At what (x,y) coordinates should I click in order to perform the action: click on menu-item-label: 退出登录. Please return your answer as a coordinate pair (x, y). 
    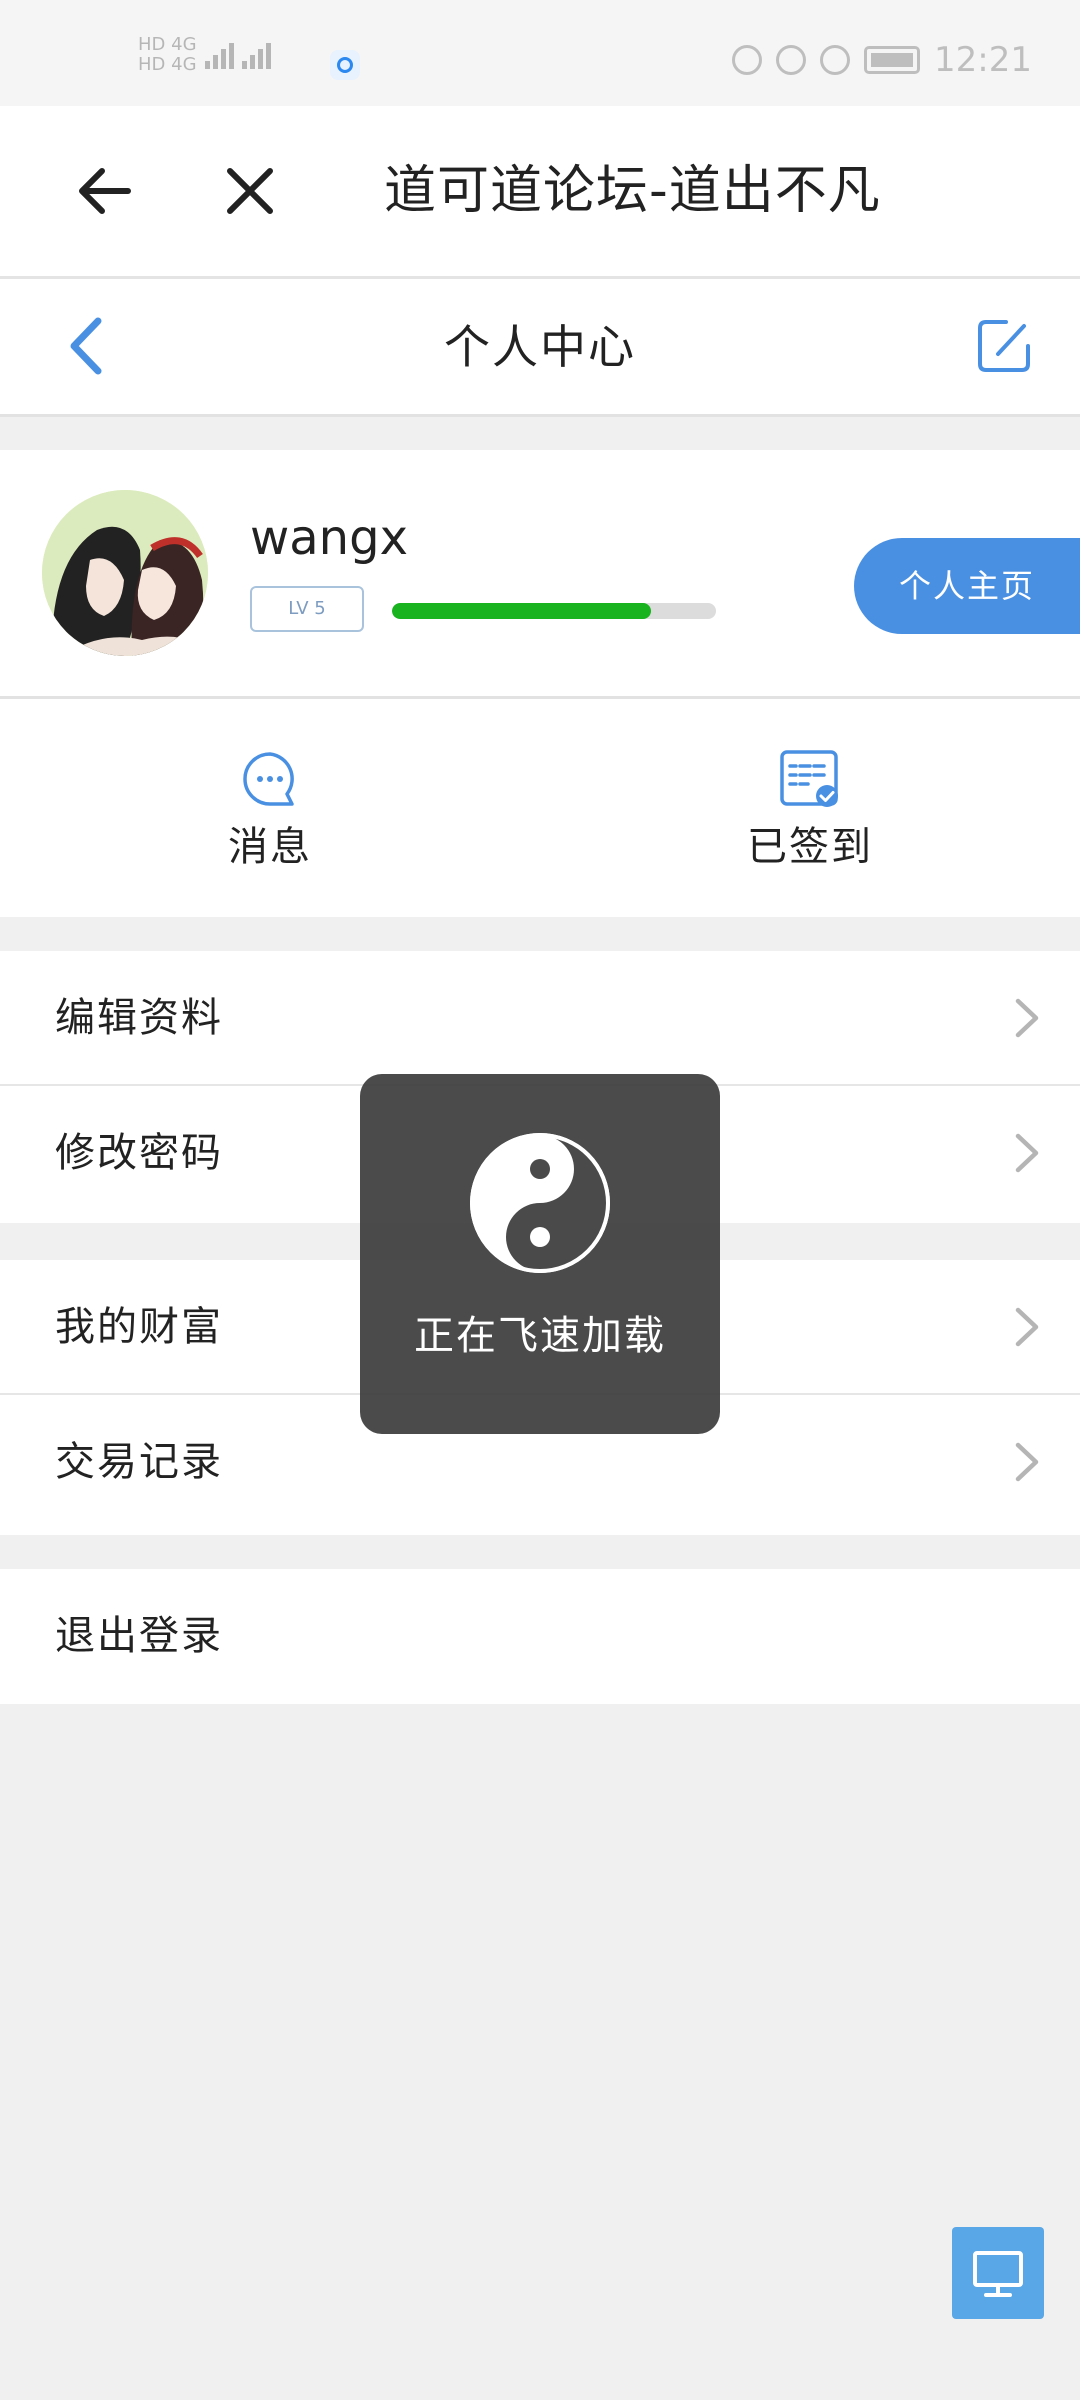
    Looking at the image, I should click on (139, 1636).